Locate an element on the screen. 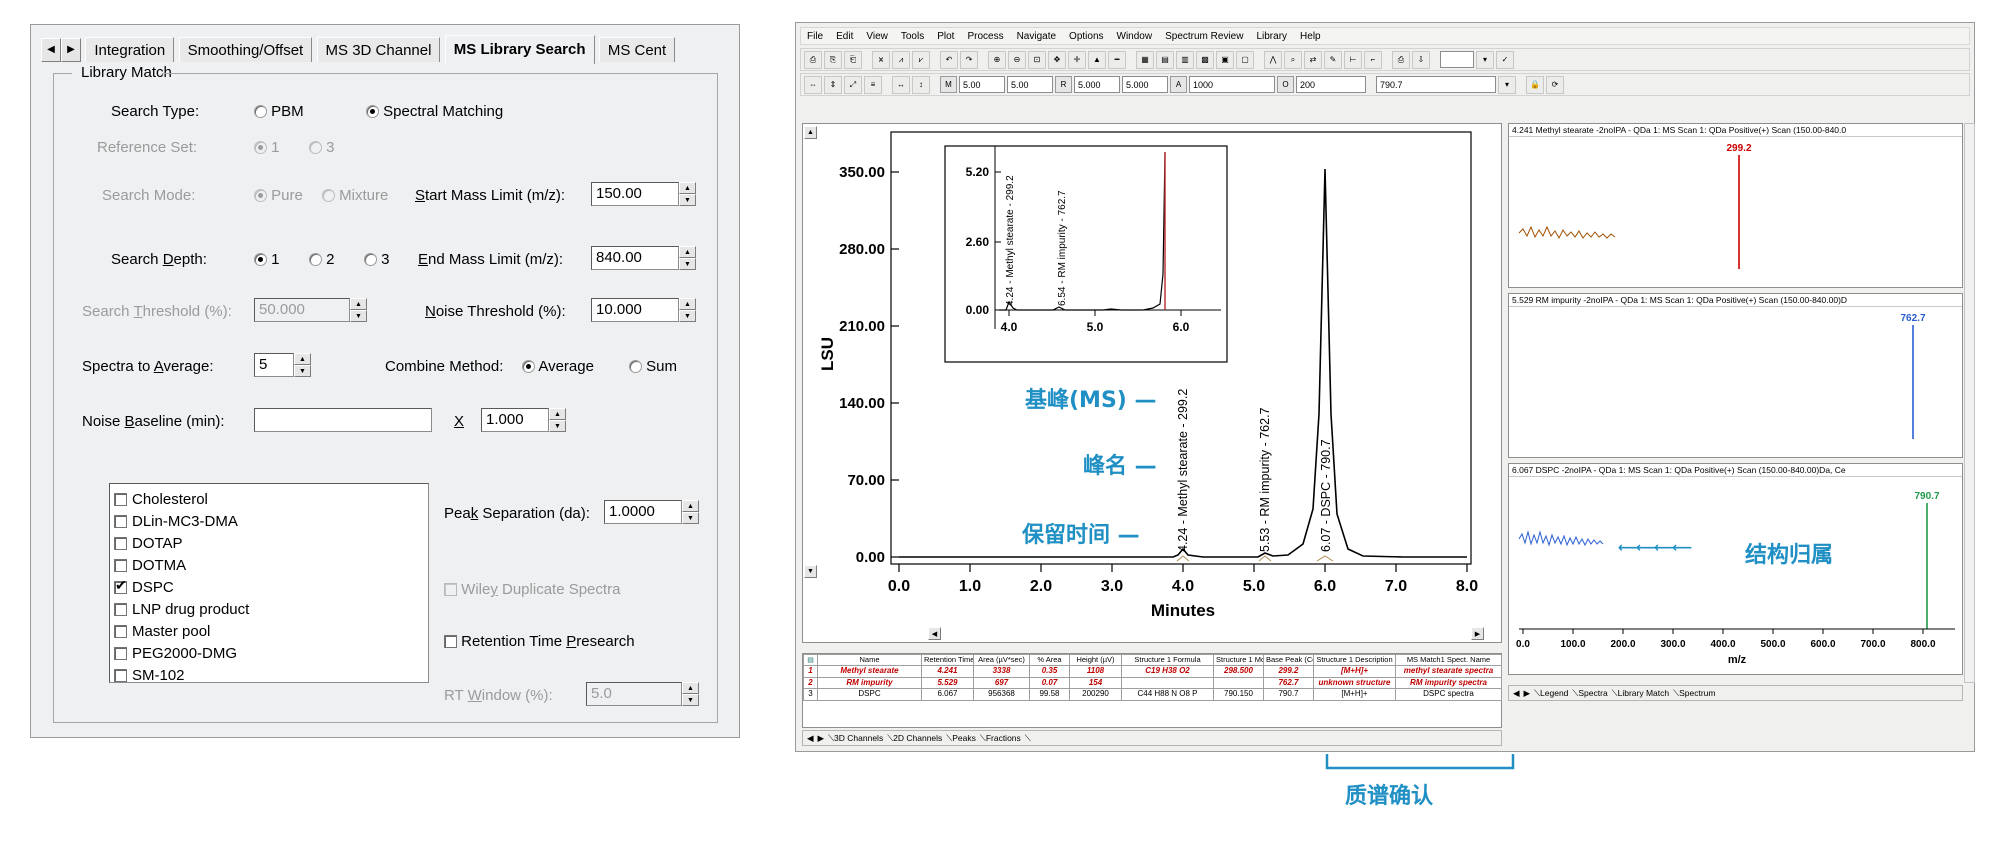 Image resolution: width=2000 pixels, height=863 pixels. tab-3d-channels: ⟍3D Channels is located at coordinates (855, 738).